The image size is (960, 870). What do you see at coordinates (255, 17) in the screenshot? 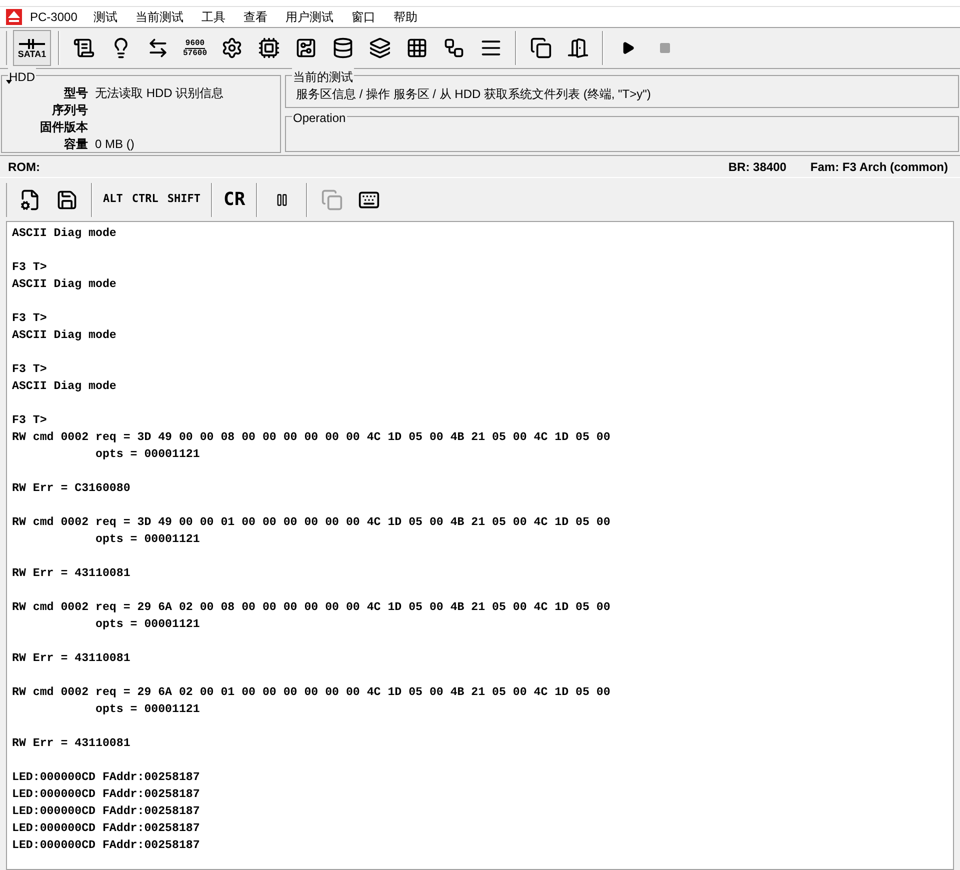
I see `menu-item: 查看` at bounding box center [255, 17].